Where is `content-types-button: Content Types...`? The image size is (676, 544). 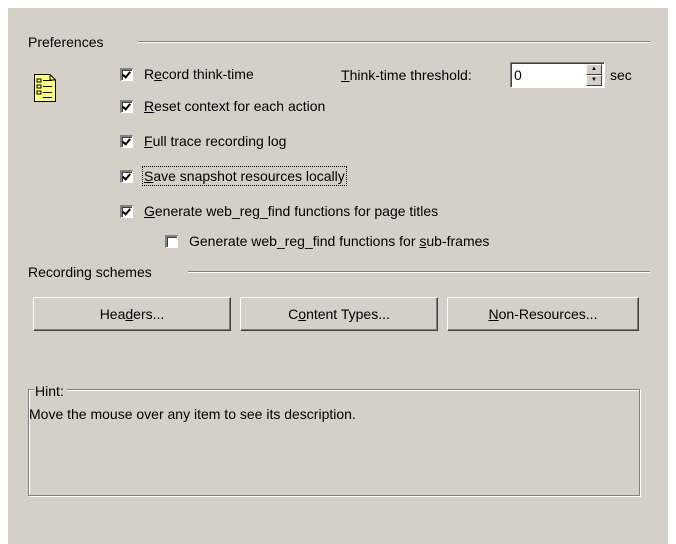
content-types-button: Content Types... is located at coordinates (339, 314).